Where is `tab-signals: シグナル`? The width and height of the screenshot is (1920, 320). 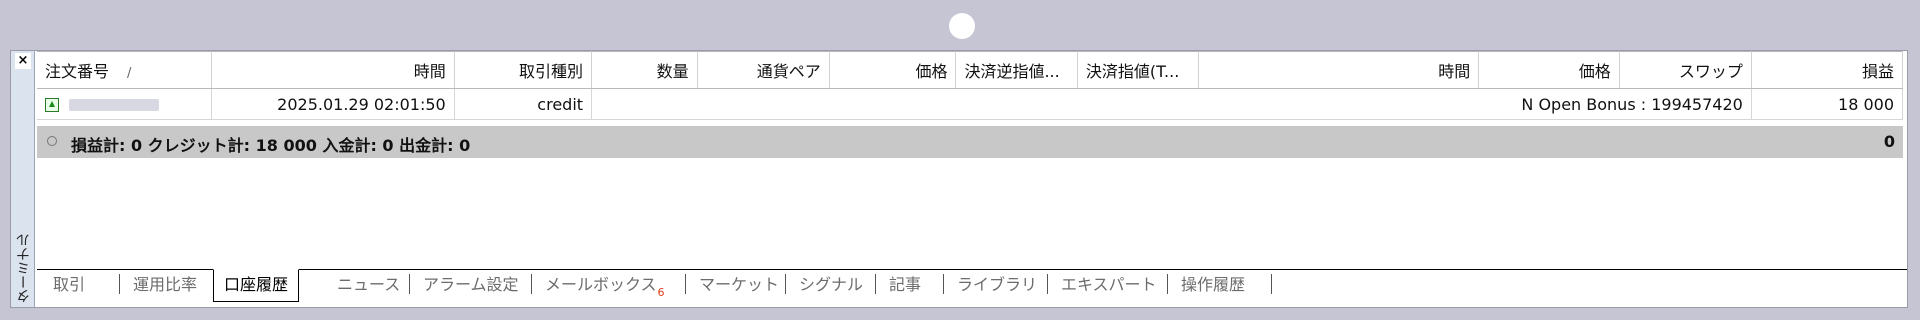
tab-signals: シグナル is located at coordinates (831, 285).